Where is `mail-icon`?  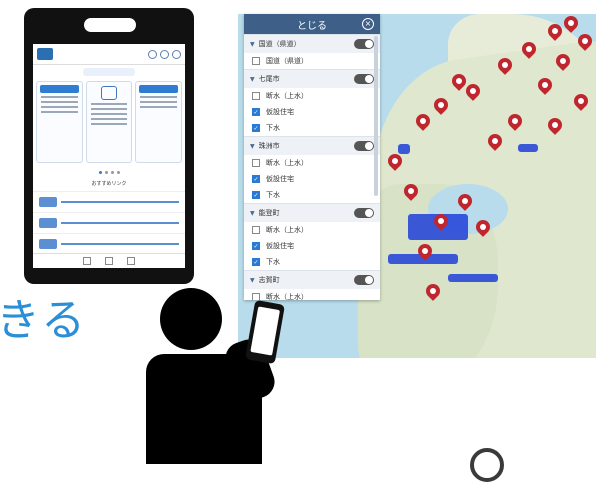 mail-icon is located at coordinates (109, 261).